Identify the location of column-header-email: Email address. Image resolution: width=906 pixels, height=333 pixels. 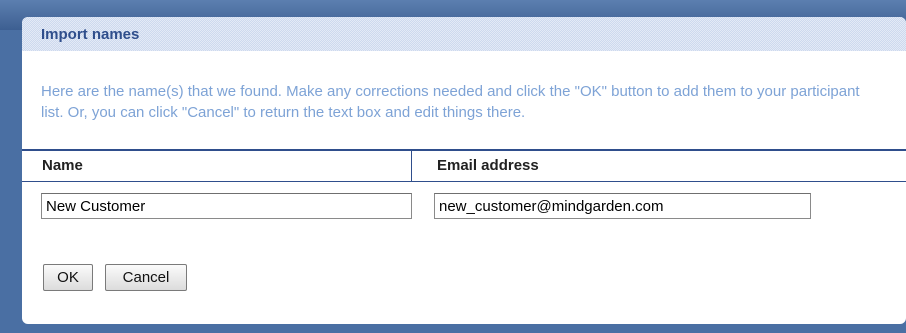
(488, 165).